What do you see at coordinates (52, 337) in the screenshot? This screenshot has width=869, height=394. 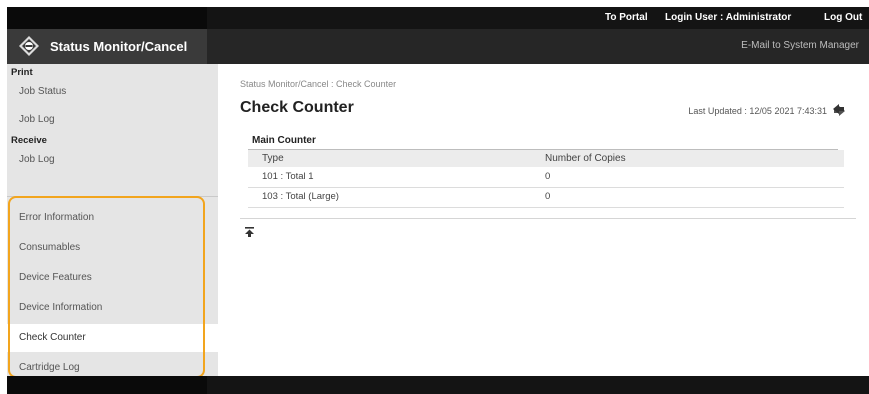 I see `sidebar-item-label: Check Counter` at bounding box center [52, 337].